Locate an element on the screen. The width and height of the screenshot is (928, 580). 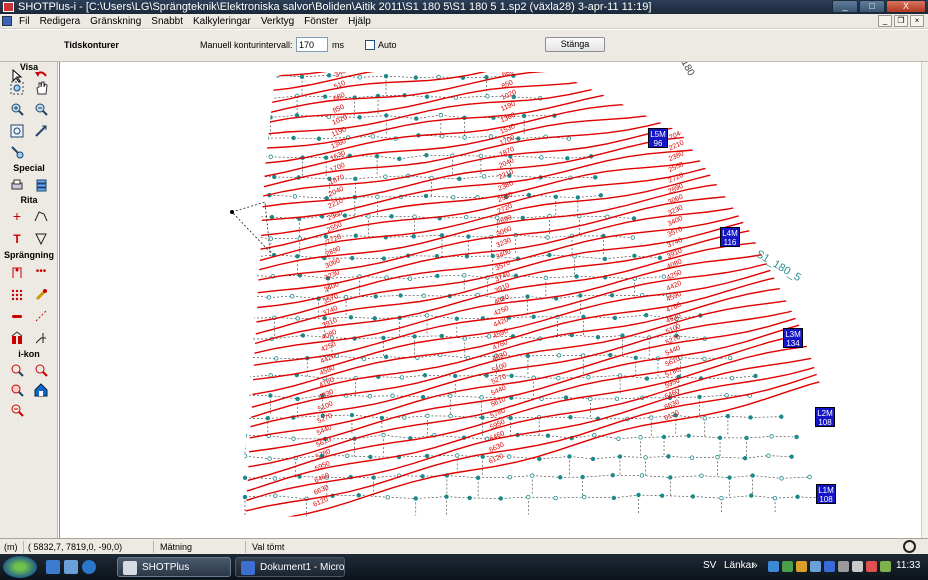
draw-polyline-icon is located at coordinates (41, 216).